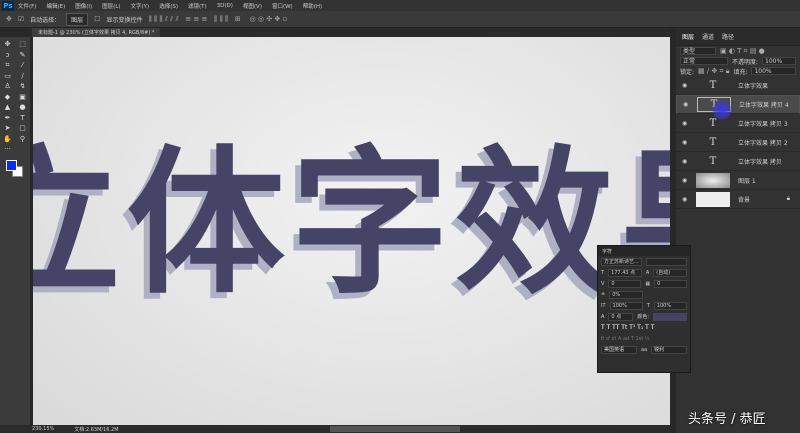  I want to click on healing-tool-icon: ▭, so click(7, 77).